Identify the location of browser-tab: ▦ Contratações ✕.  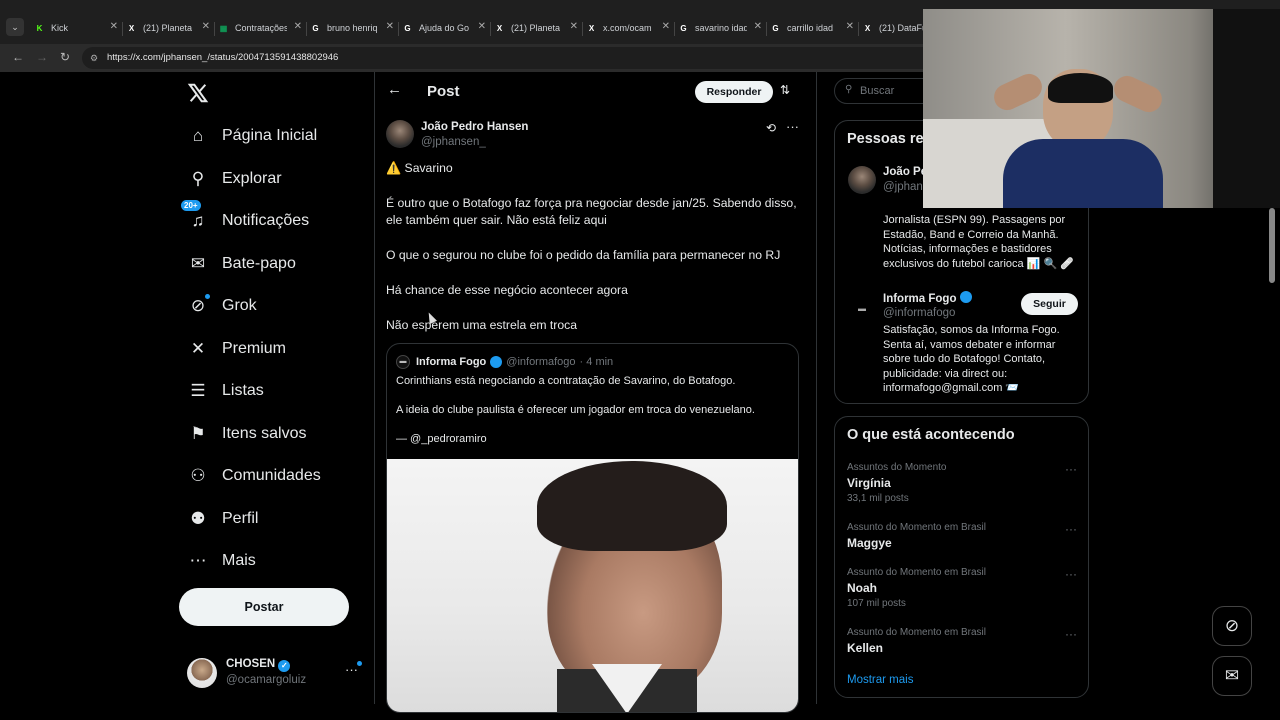
(260, 28).